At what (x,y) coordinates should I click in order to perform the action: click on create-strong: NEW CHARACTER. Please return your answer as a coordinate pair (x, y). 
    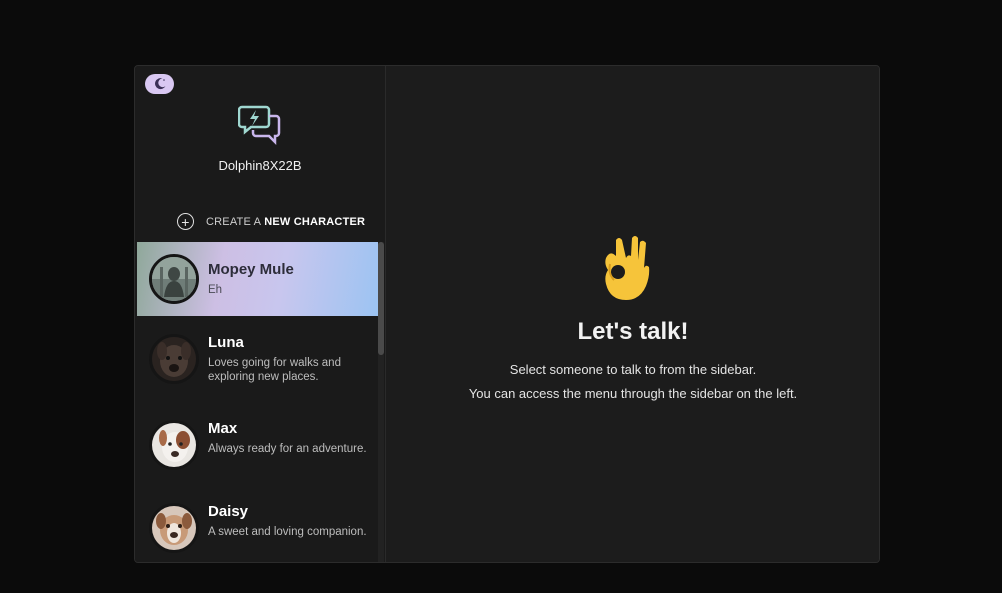
    Looking at the image, I should click on (315, 221).